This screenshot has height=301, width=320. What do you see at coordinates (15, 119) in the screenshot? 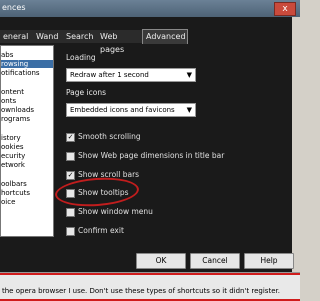
I see `sidebar-item-programs: rograms` at bounding box center [15, 119].